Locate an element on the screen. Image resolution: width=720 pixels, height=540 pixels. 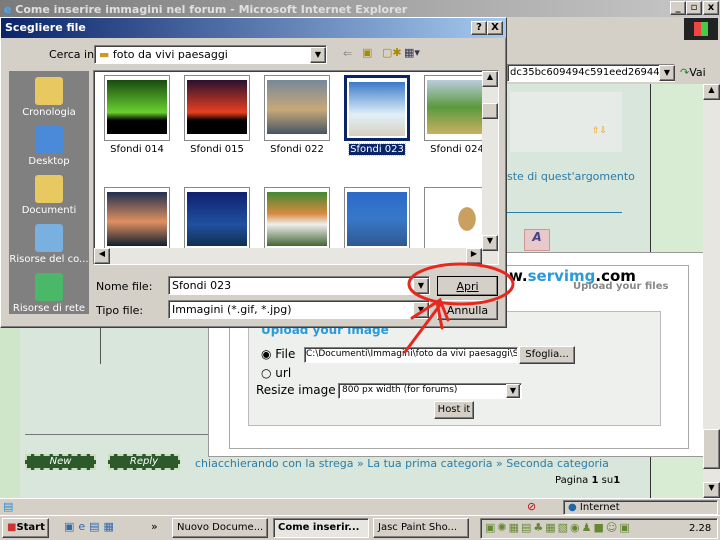
annotation-arrow is located at coordinates (426, 325).